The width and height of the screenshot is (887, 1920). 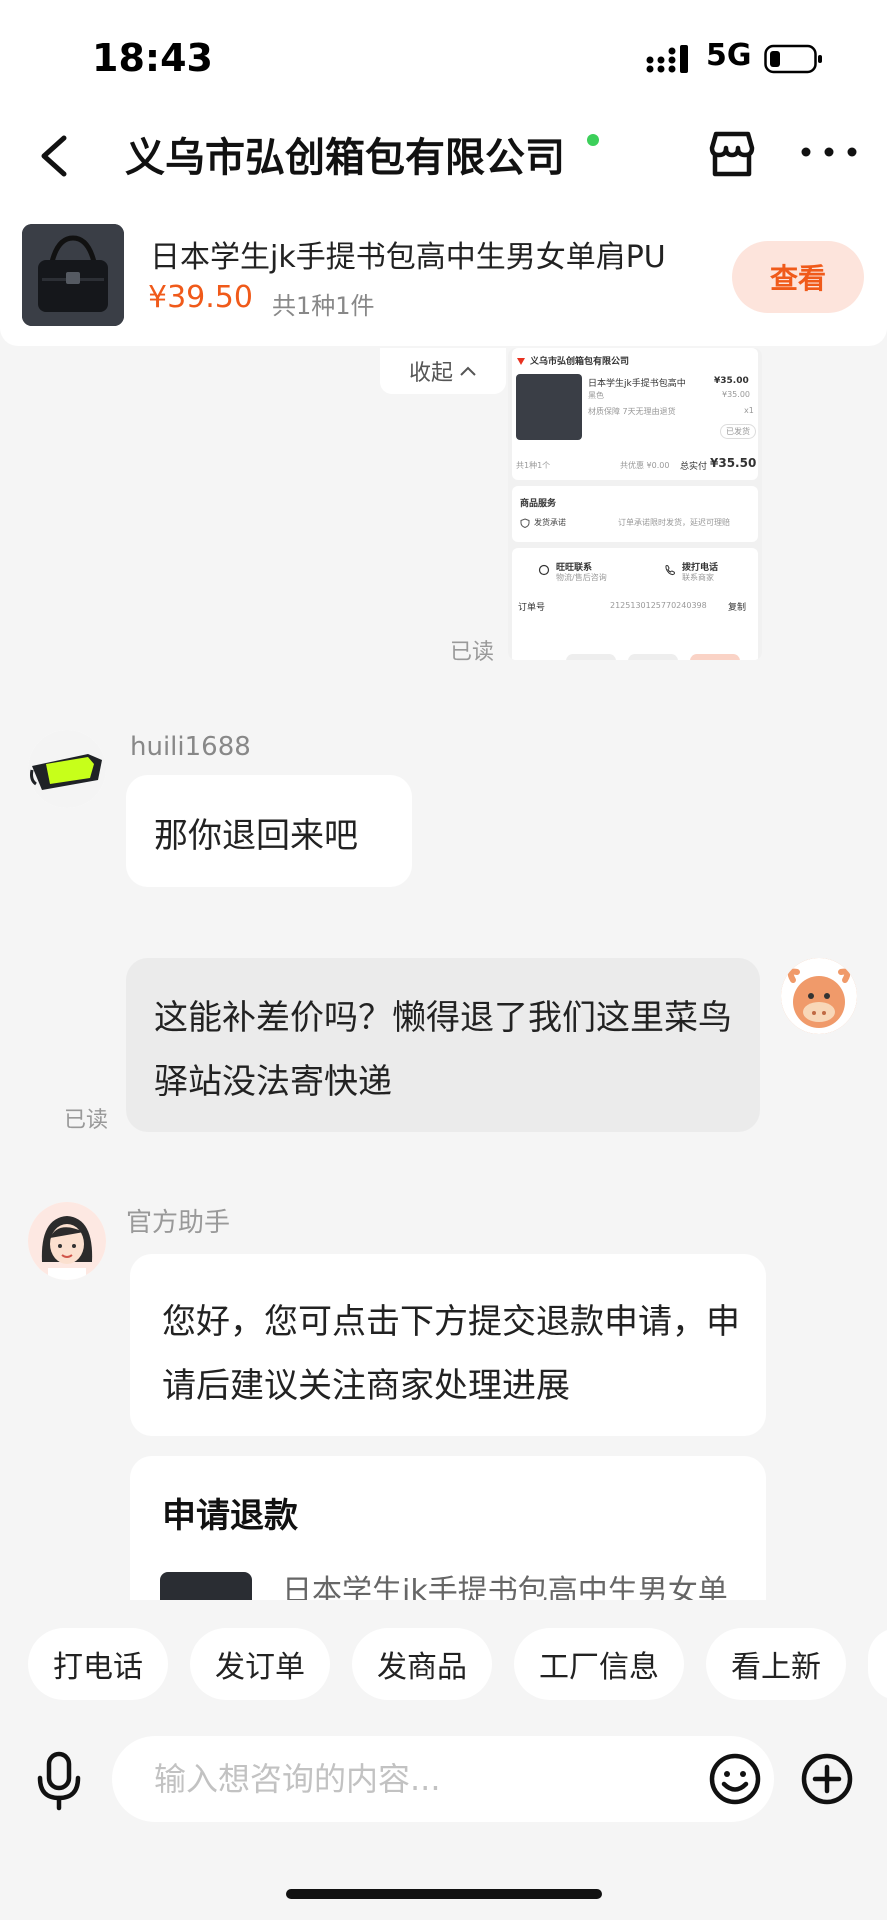 I want to click on seller-avatar, so click(x=67, y=769).